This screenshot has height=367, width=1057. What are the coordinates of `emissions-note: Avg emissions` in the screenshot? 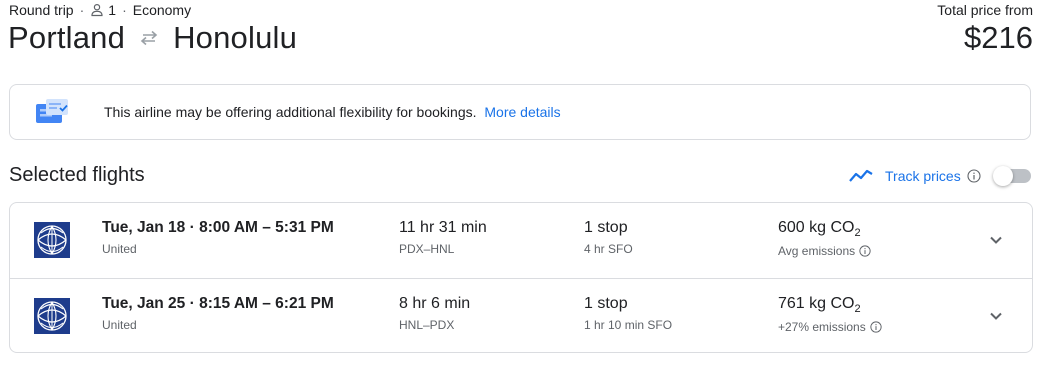 It's located at (817, 251).